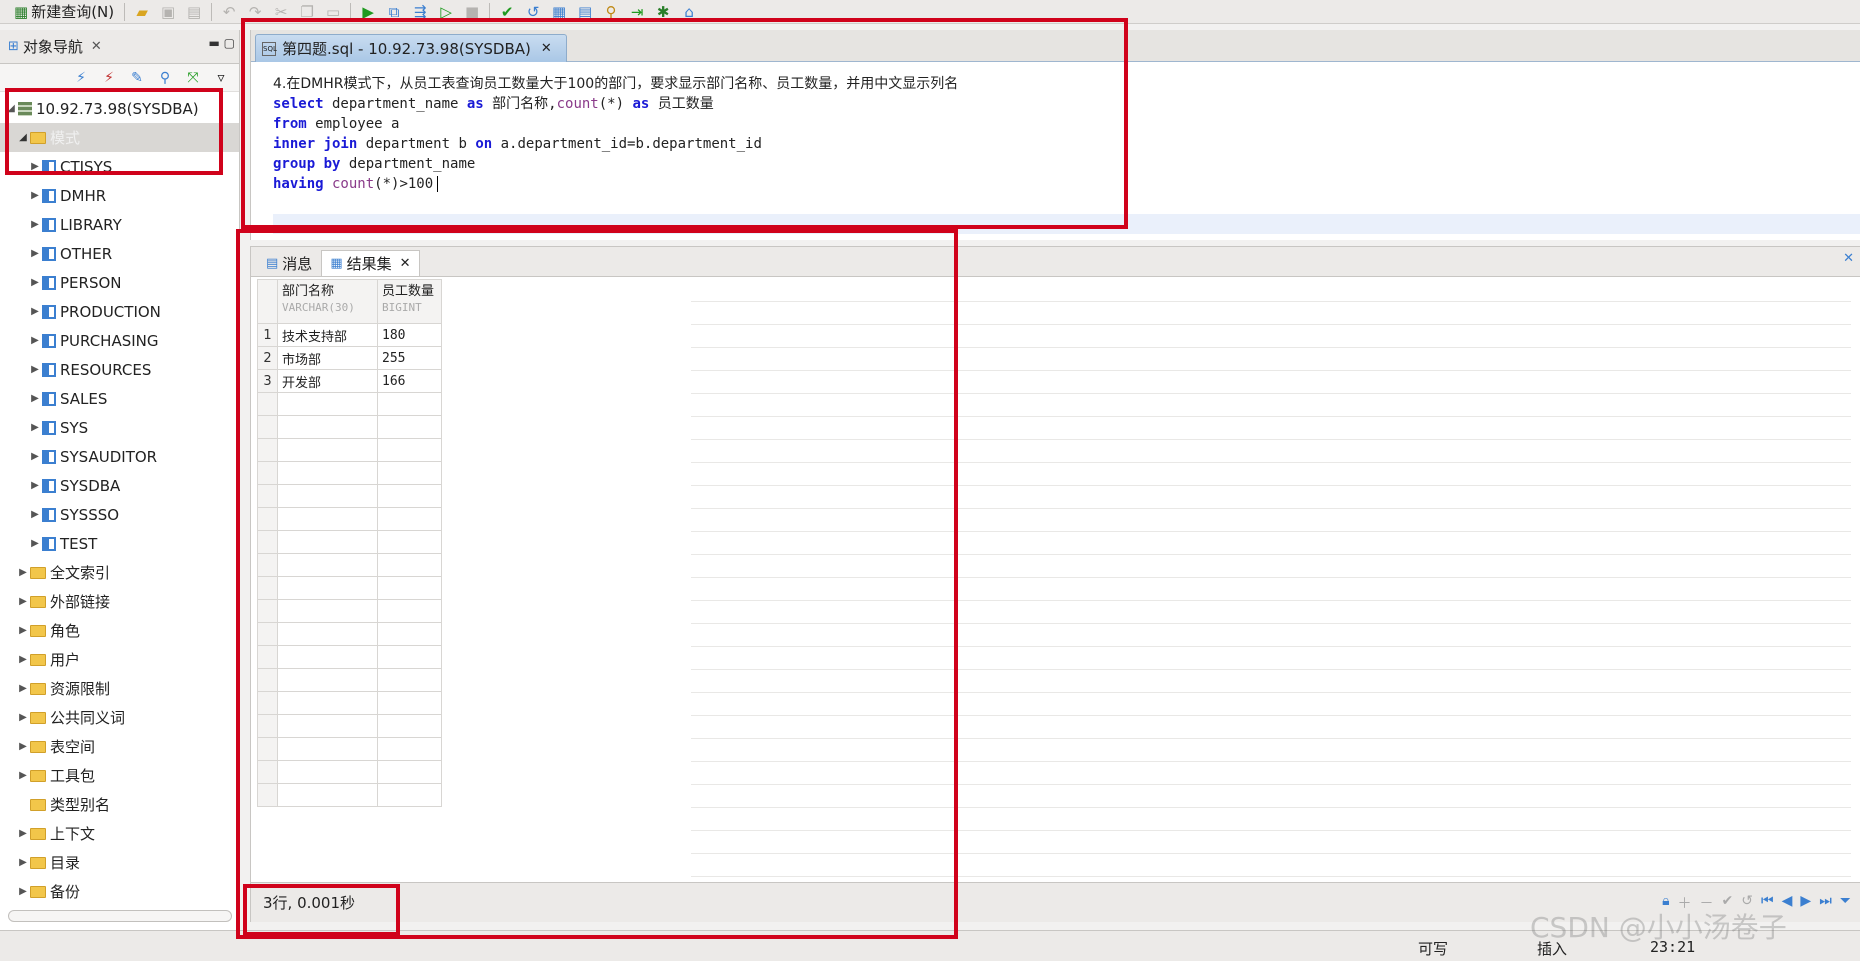 The image size is (1860, 961). I want to click on stop-icon: ■, so click(472, 12).